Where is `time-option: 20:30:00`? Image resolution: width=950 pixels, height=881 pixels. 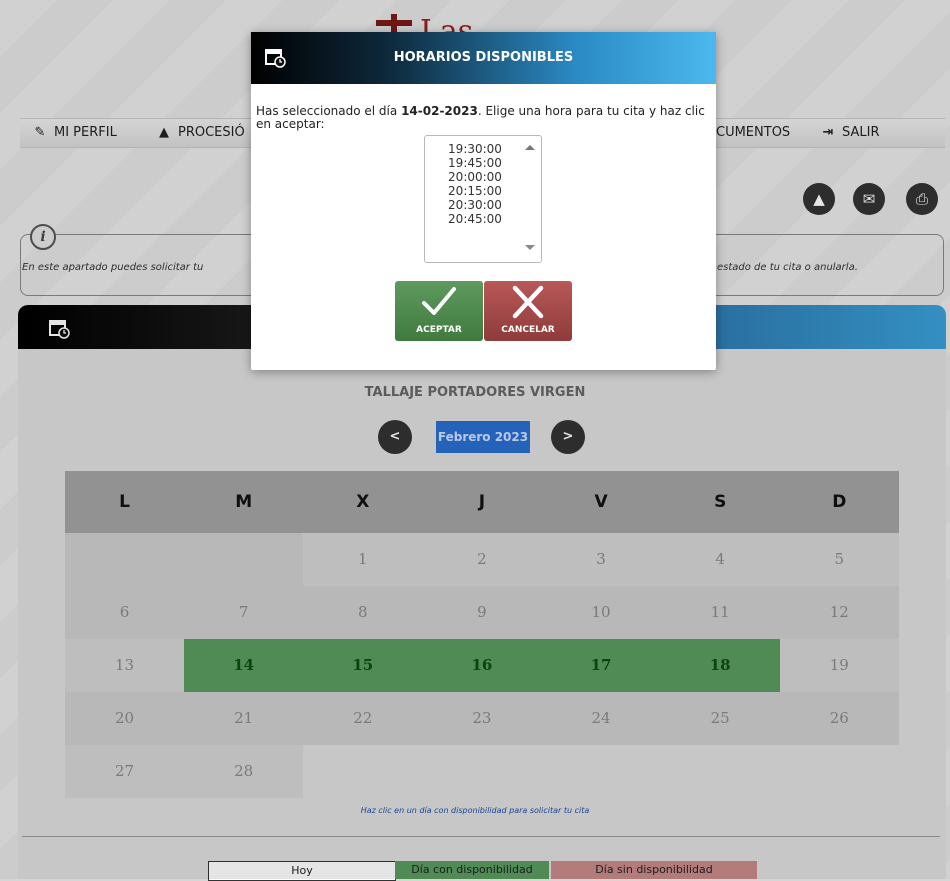 time-option: 20:30:00 is located at coordinates (475, 205).